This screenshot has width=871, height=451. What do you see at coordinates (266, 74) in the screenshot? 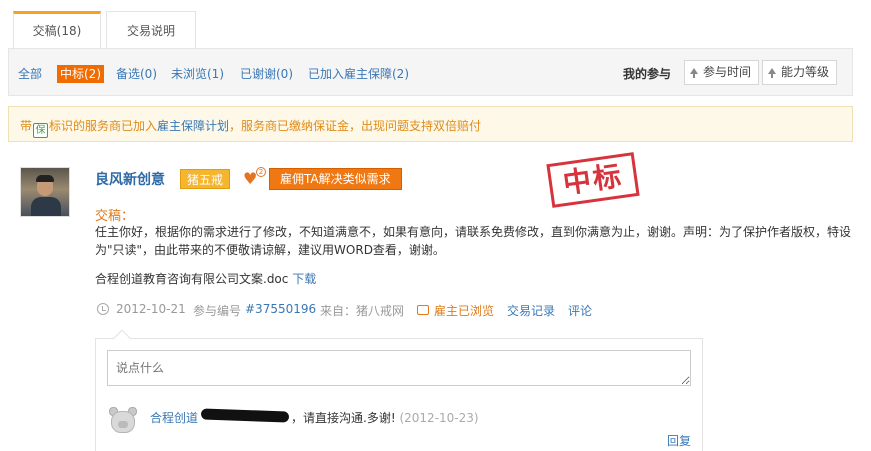
I see `filter-thanked: 已谢谢(0)` at bounding box center [266, 74].